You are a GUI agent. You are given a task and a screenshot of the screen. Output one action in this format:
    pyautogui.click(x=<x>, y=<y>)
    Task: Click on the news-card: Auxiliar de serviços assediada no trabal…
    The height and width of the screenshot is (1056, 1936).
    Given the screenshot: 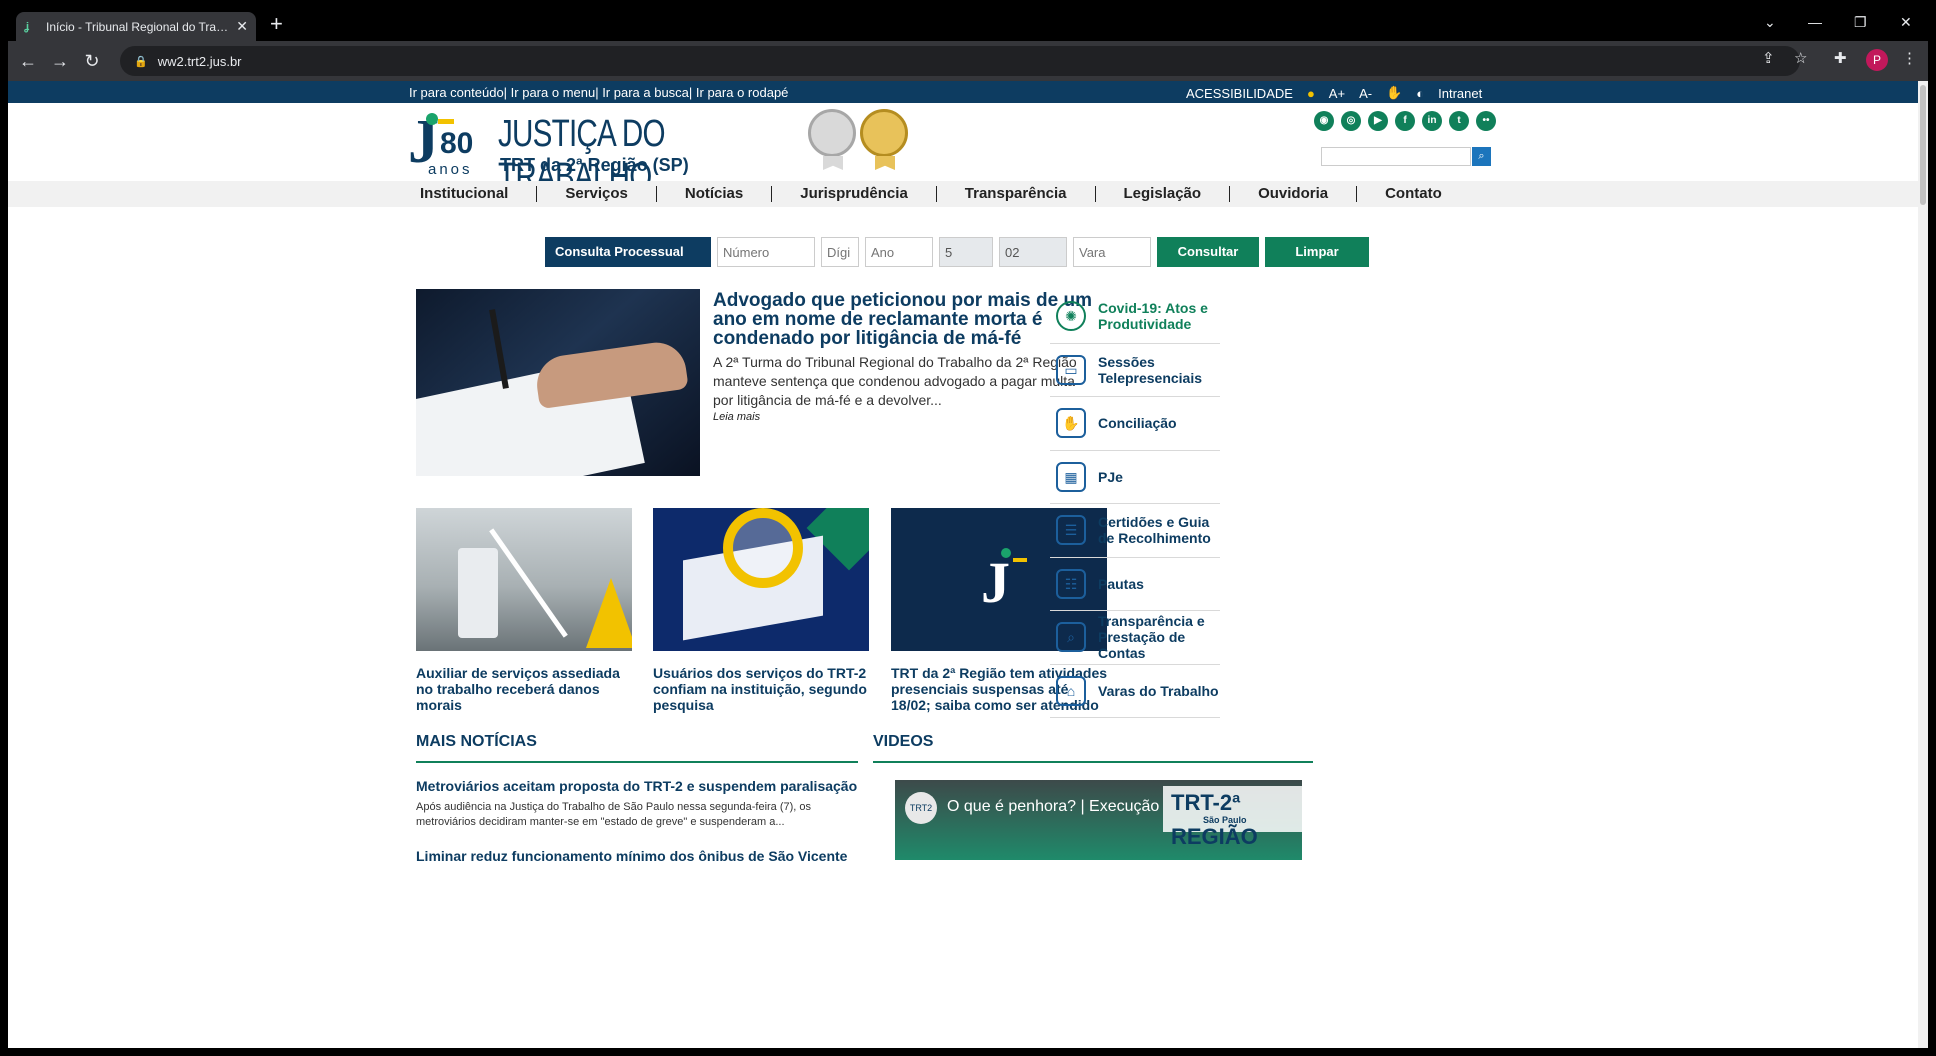 What is the action you would take?
    pyautogui.click(x=524, y=610)
    